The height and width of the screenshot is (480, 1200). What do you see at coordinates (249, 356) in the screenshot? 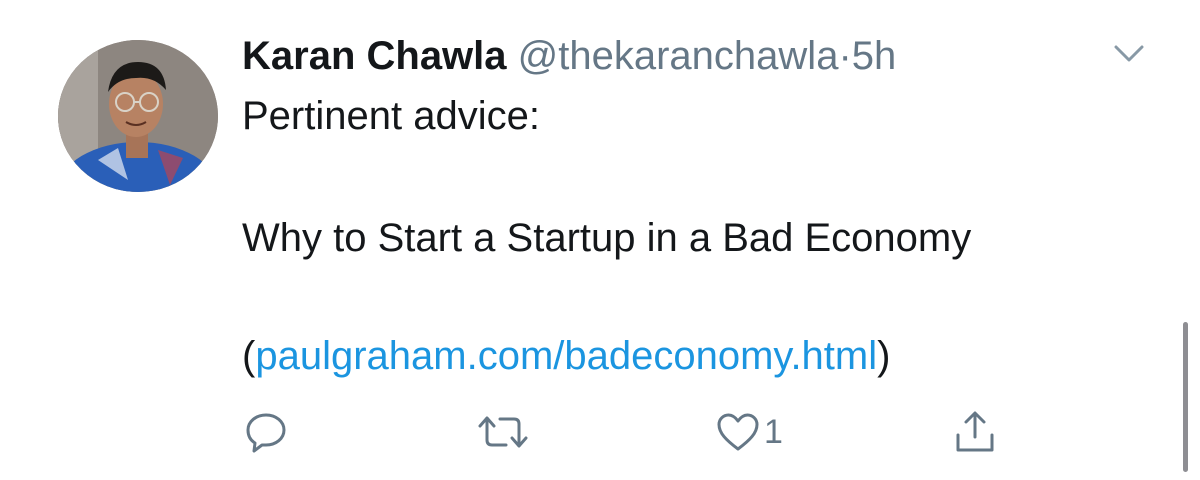
I see `link-open-paren: (` at bounding box center [249, 356].